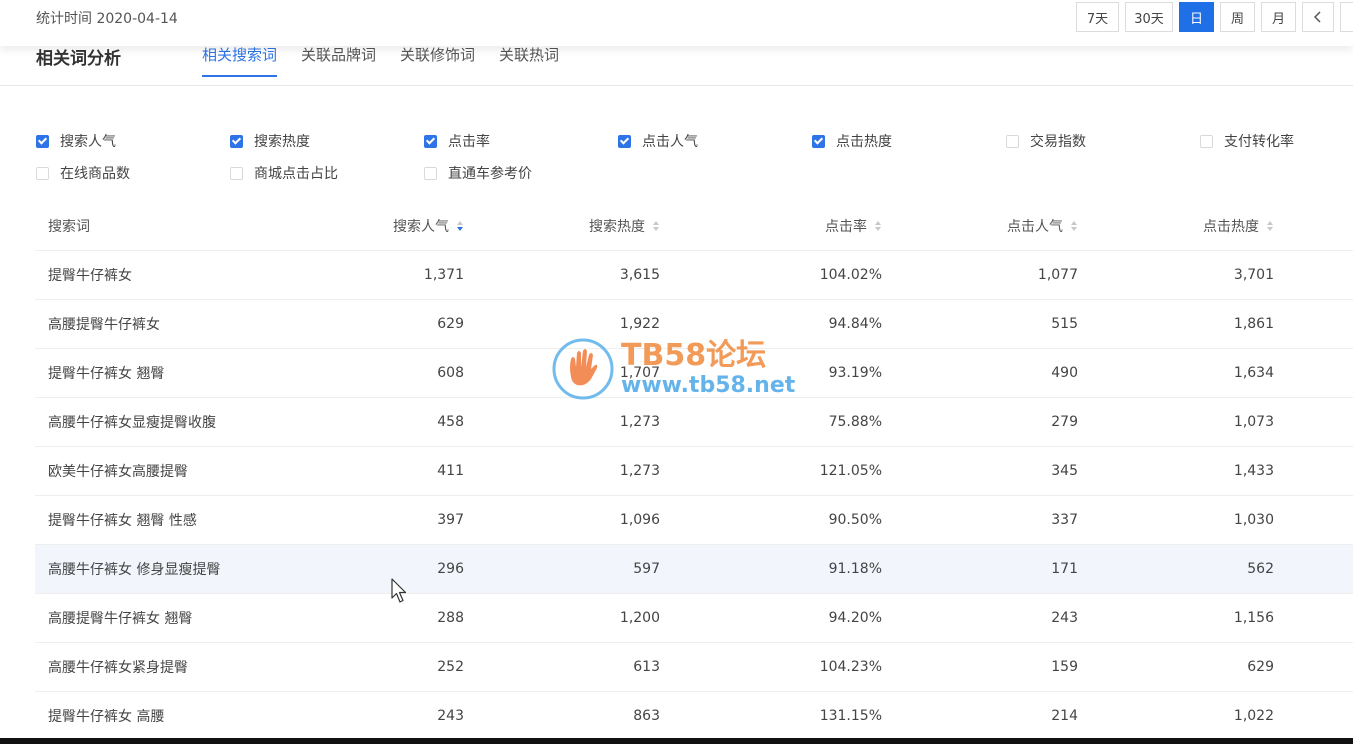  What do you see at coordinates (676, 85) in the screenshot?
I see `tabs-divider` at bounding box center [676, 85].